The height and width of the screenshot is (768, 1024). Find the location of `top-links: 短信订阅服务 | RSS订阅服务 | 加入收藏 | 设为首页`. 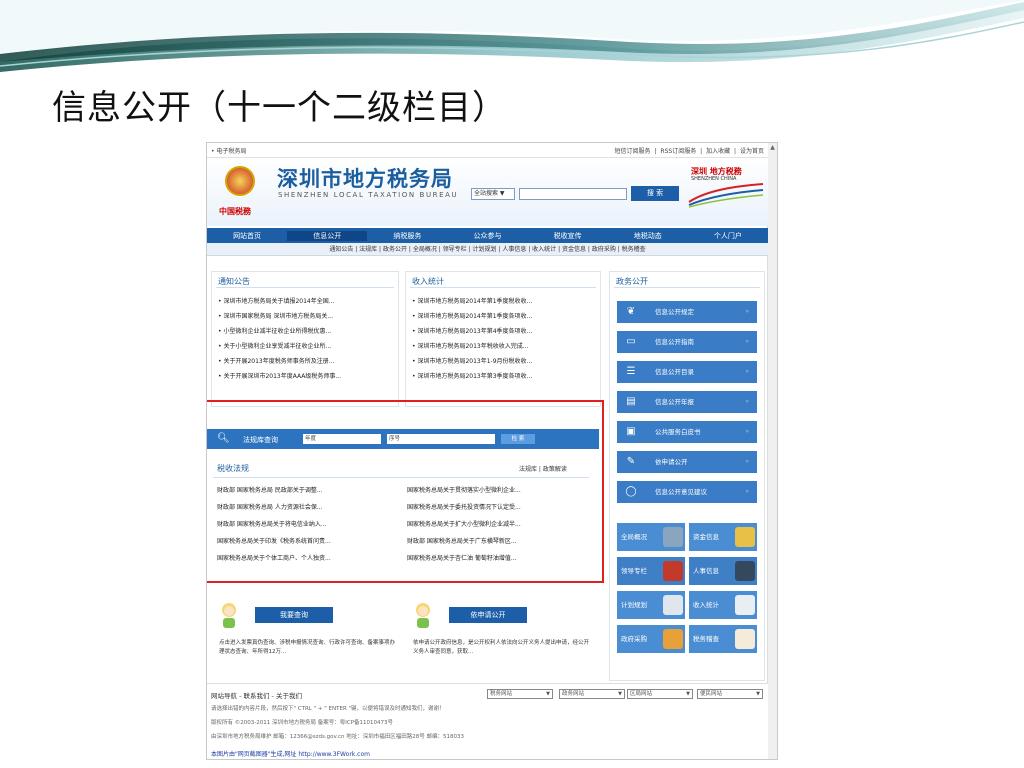

top-links: 短信订阅服务 | RSS订阅服务 | 加入收藏 | 设为首页 is located at coordinates (688, 150).